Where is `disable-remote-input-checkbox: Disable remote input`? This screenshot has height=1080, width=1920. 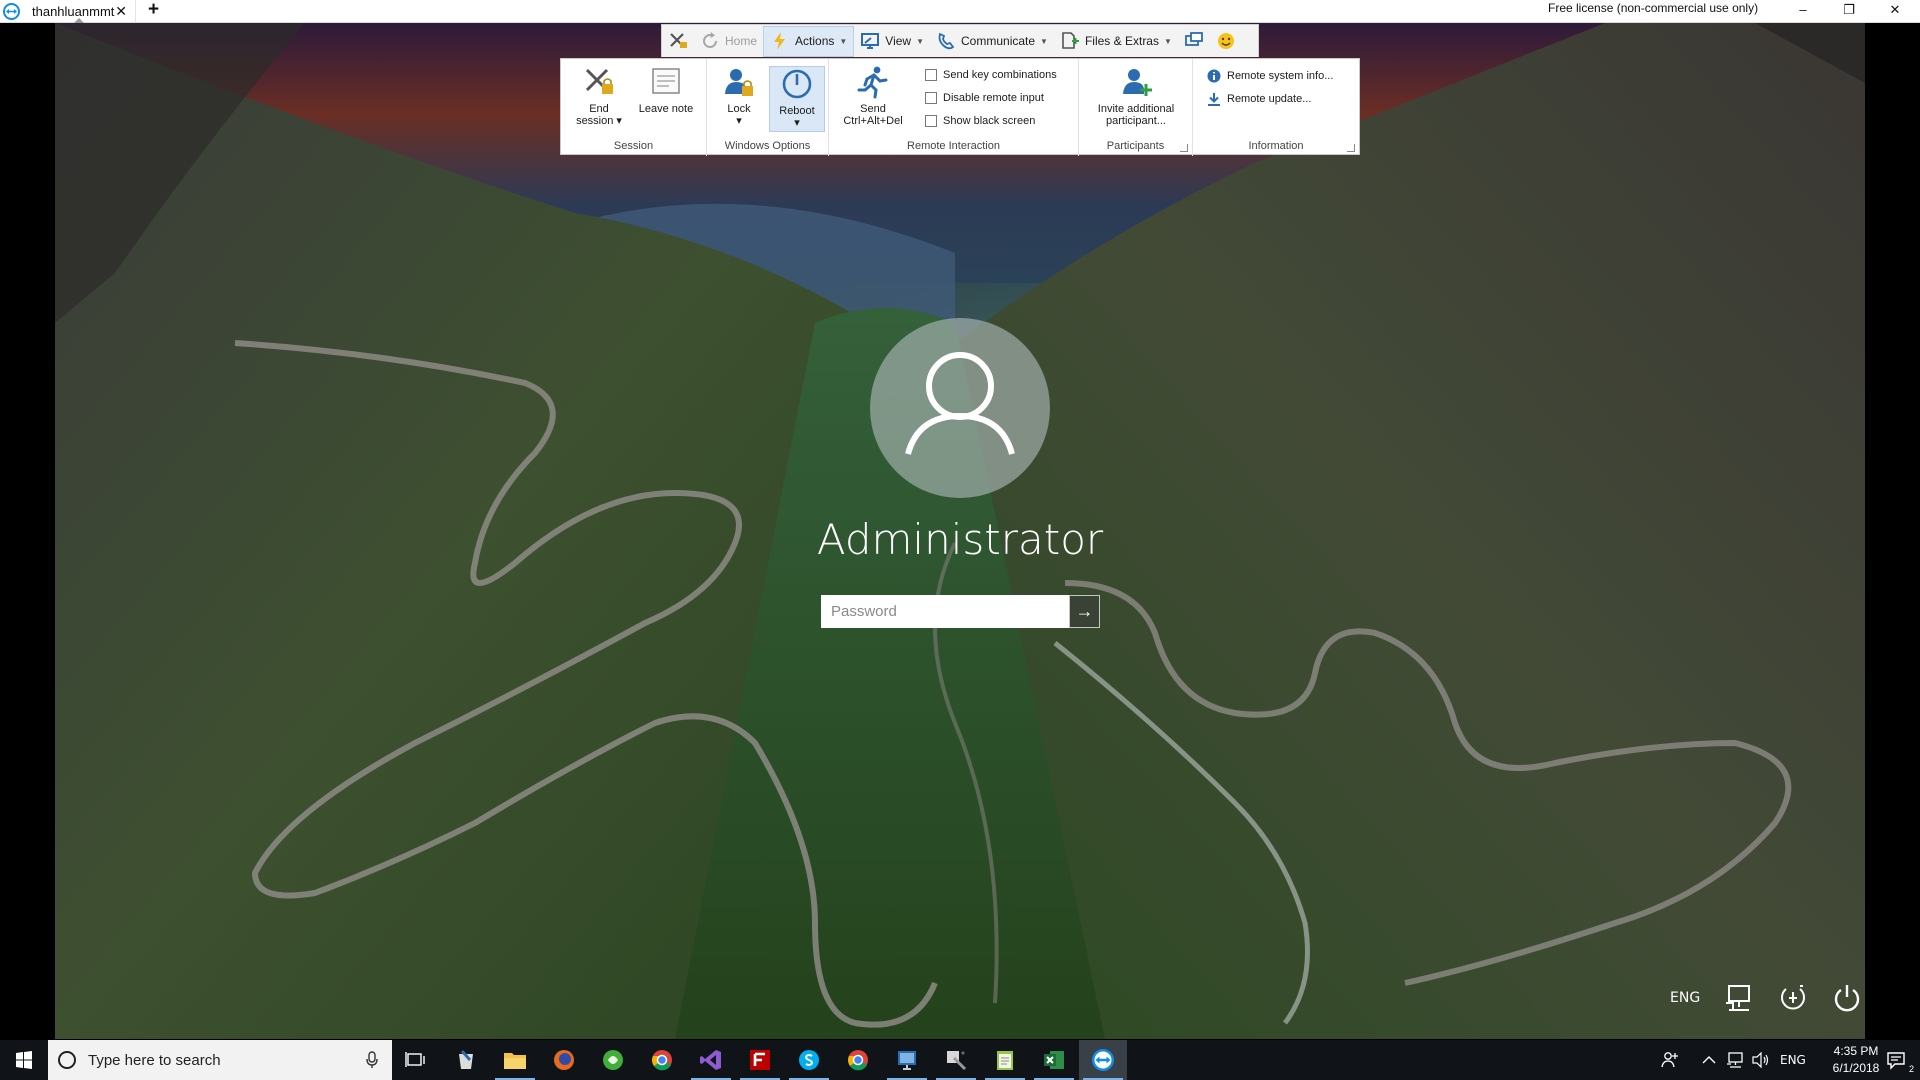
disable-remote-input-checkbox: Disable remote input is located at coordinates (984, 98).